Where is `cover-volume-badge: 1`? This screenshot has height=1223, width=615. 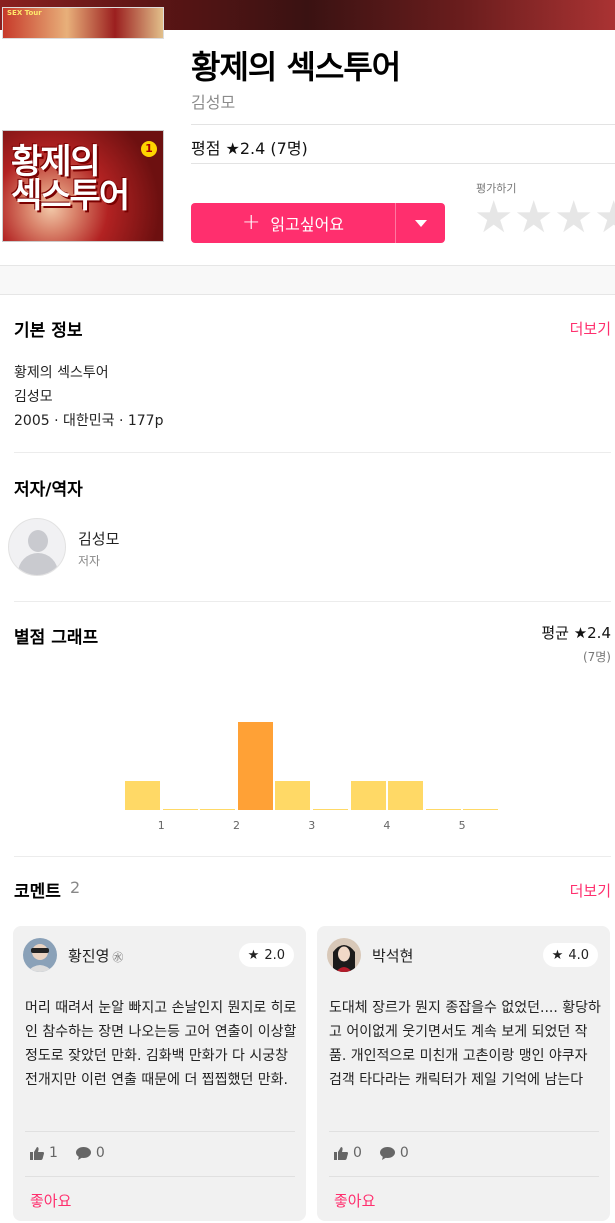 cover-volume-badge: 1 is located at coordinates (149, 149).